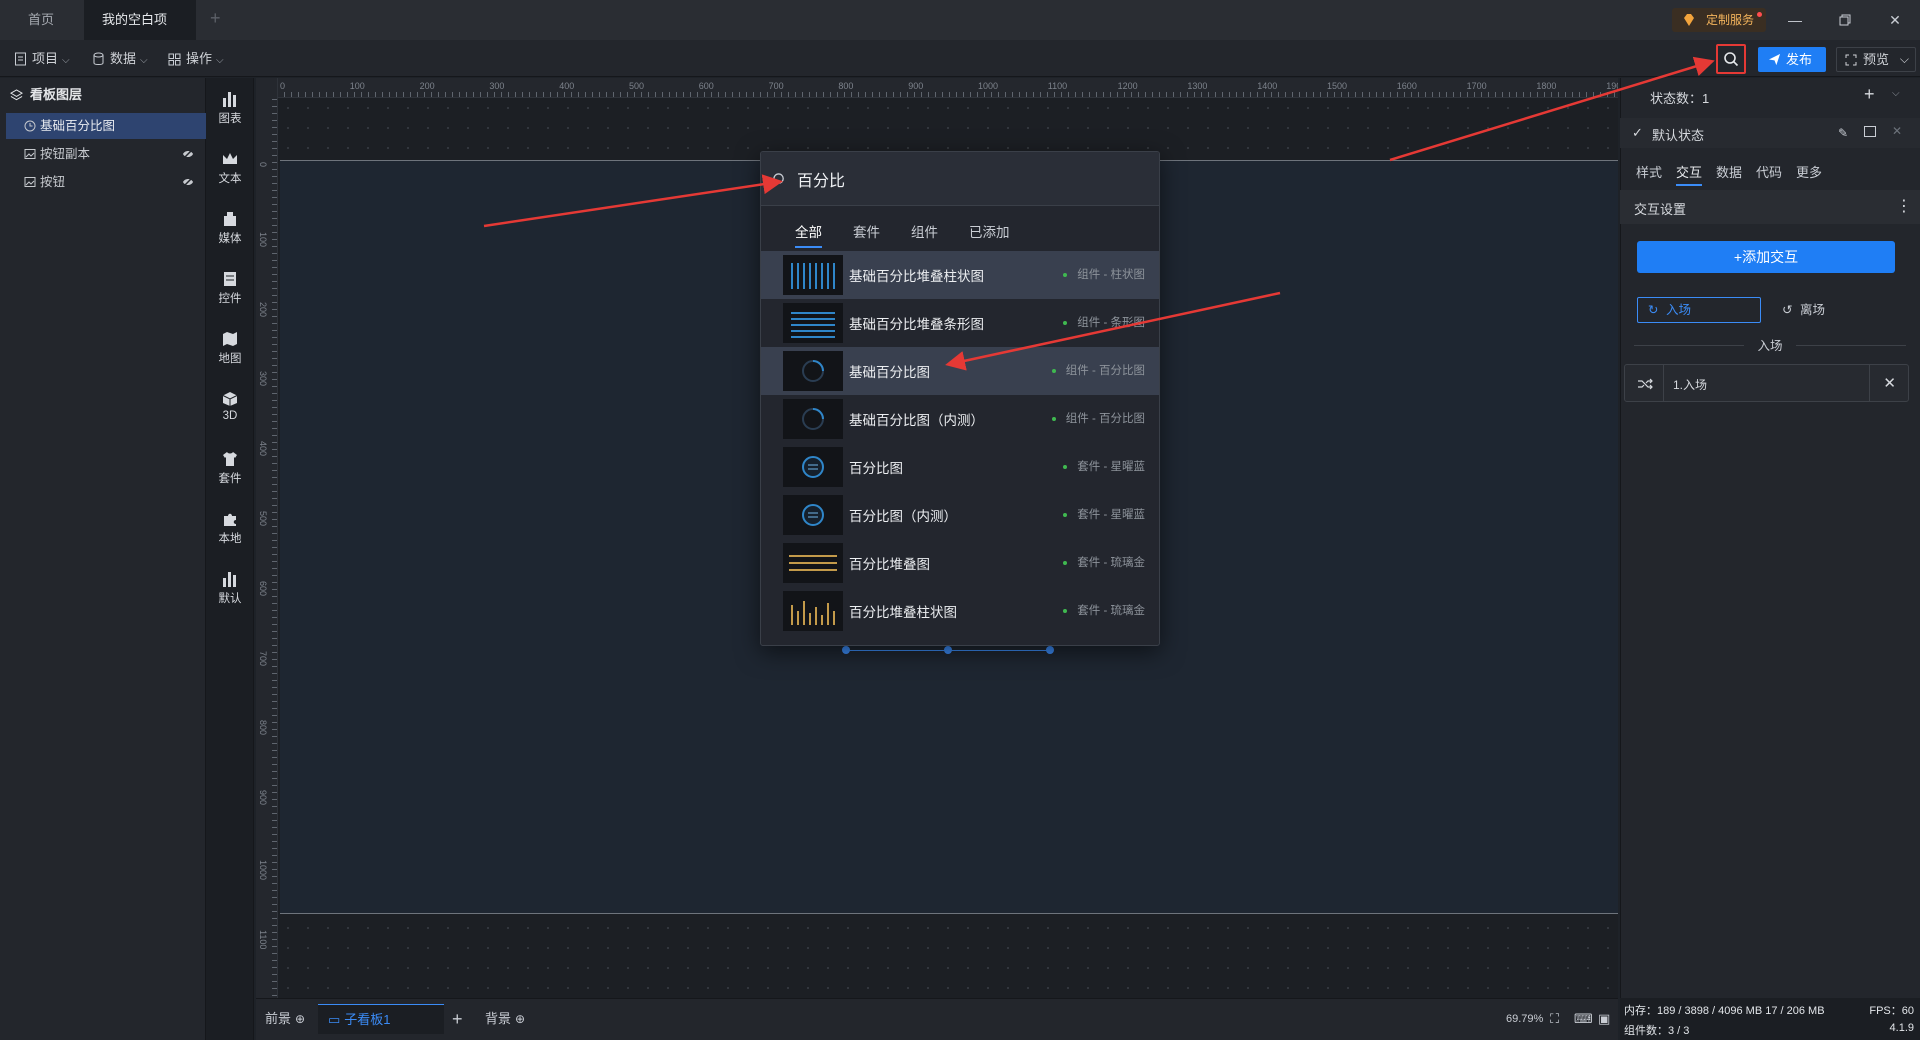  What do you see at coordinates (1524, 1019) in the screenshot?
I see `zoom-level: 69.79%` at bounding box center [1524, 1019].